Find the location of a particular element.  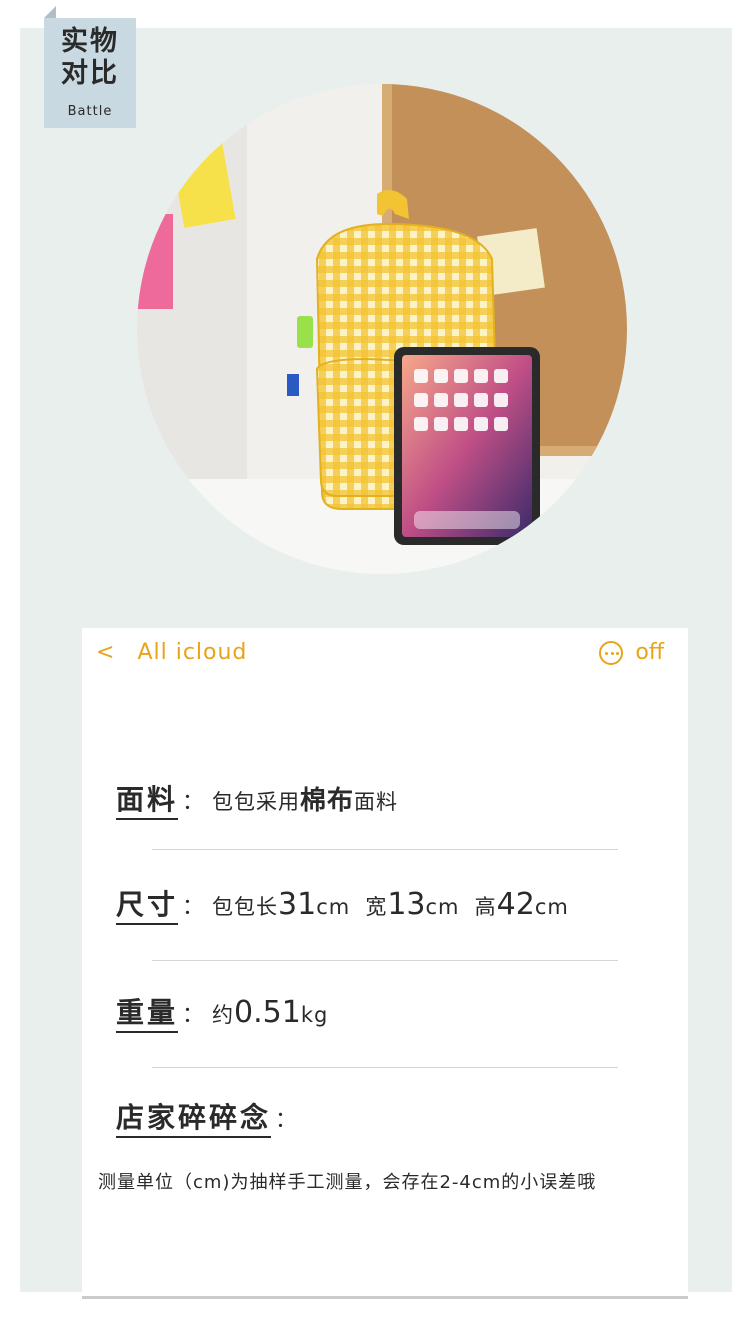

material-fabric: 棉布 is located at coordinates (327, 801).